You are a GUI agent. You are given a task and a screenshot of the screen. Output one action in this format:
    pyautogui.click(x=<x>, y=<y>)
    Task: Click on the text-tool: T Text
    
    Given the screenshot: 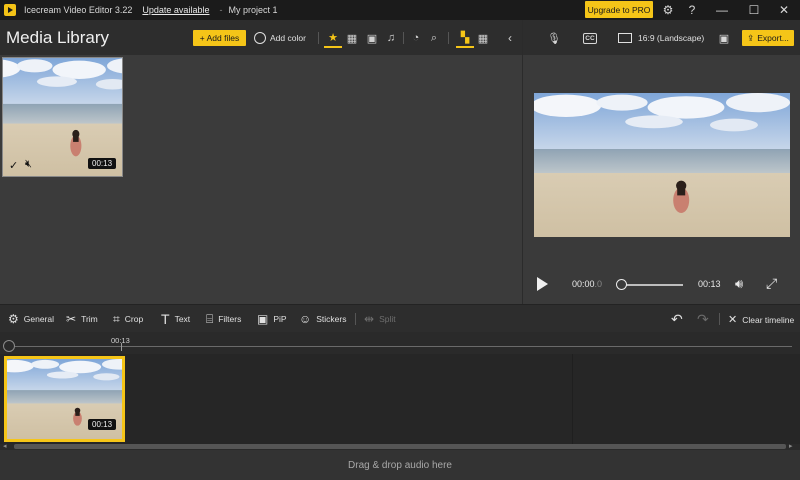 What is the action you would take?
    pyautogui.click(x=175, y=319)
    